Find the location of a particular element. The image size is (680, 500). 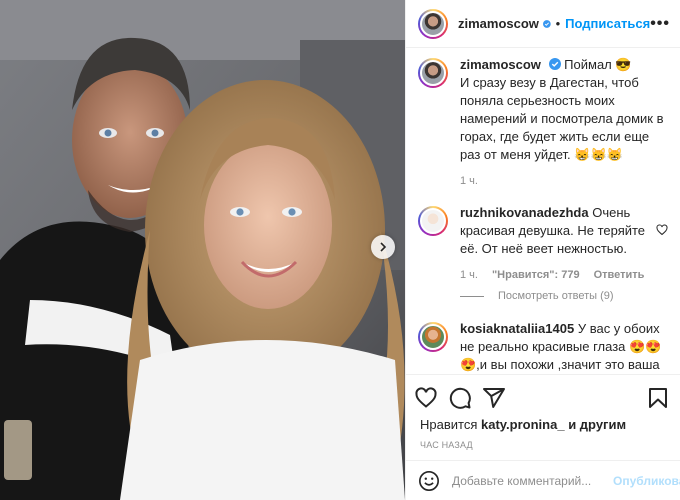

author-username: zimamoscow is located at coordinates (498, 23).